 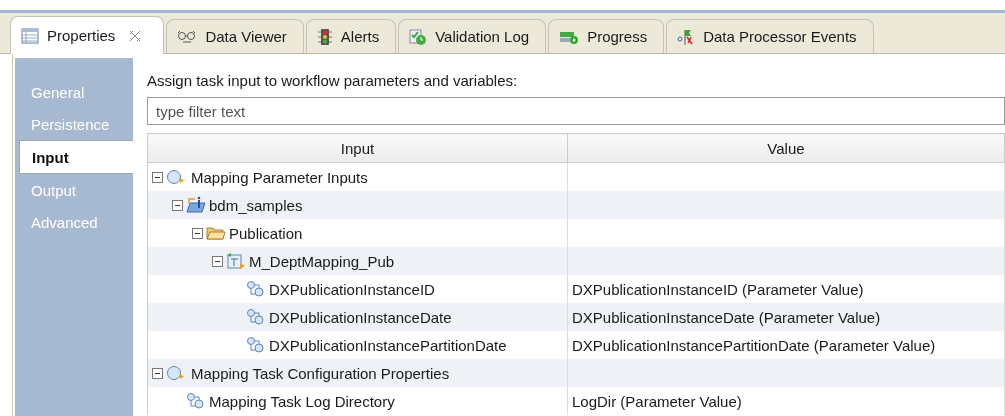 What do you see at coordinates (322, 261) in the screenshot?
I see `node-label: M_DeptMapping_Pub` at bounding box center [322, 261].